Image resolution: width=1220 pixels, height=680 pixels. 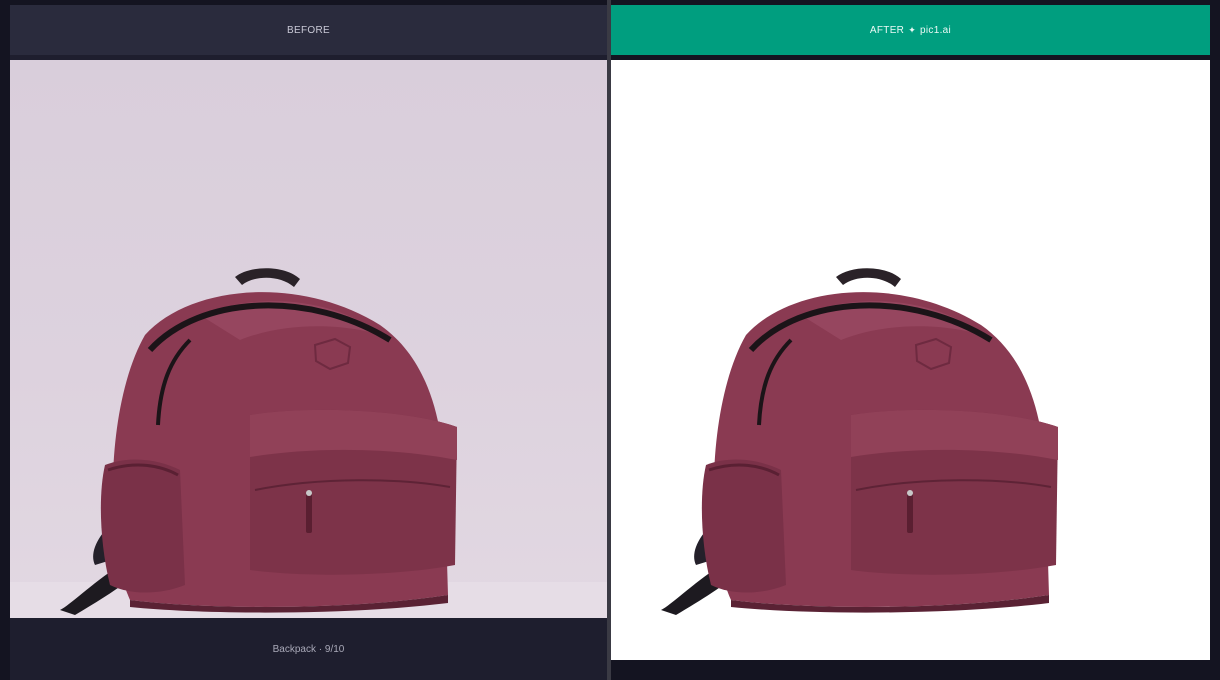 I want to click on after-header: AFTER ✦ pic1.ai, so click(x=910, y=30).